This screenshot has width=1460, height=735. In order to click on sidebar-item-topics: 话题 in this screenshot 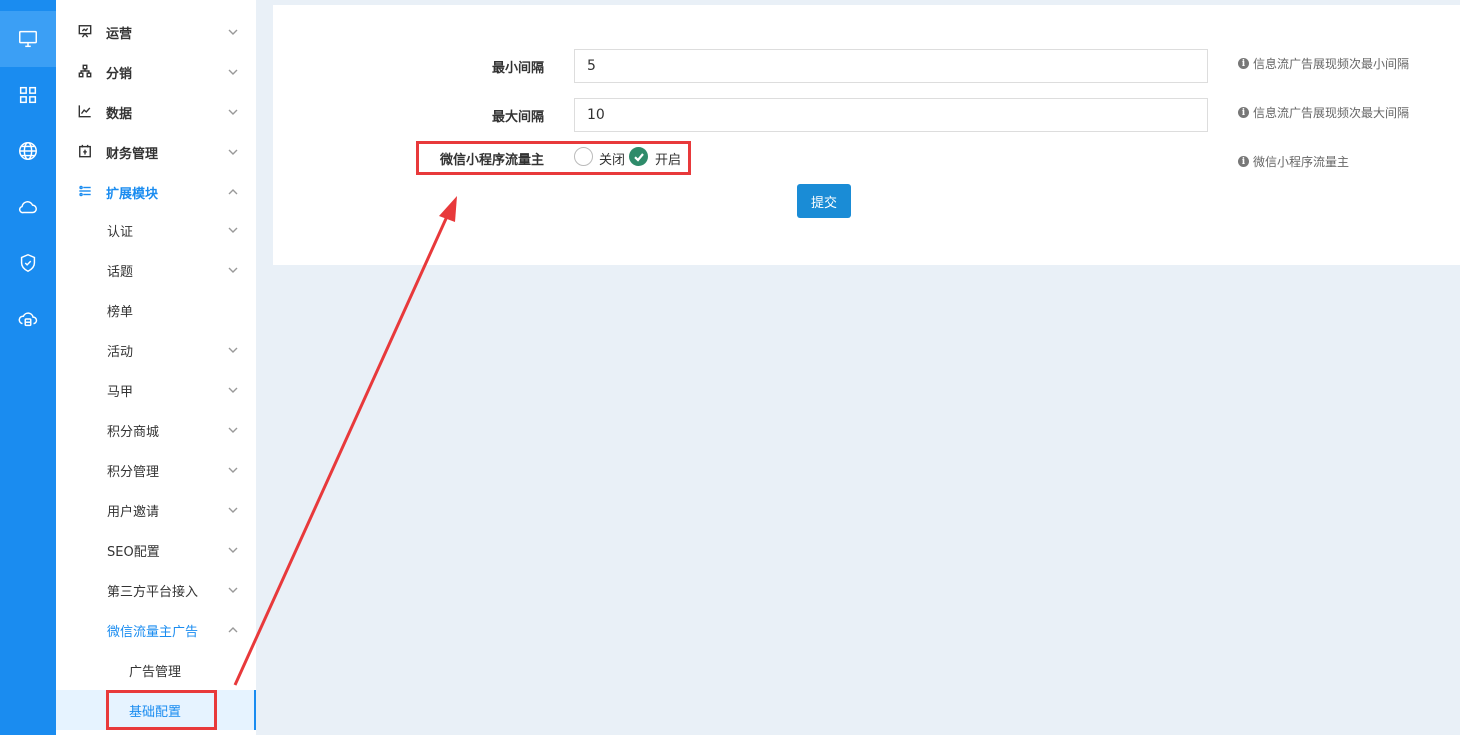, I will do `click(156, 270)`.